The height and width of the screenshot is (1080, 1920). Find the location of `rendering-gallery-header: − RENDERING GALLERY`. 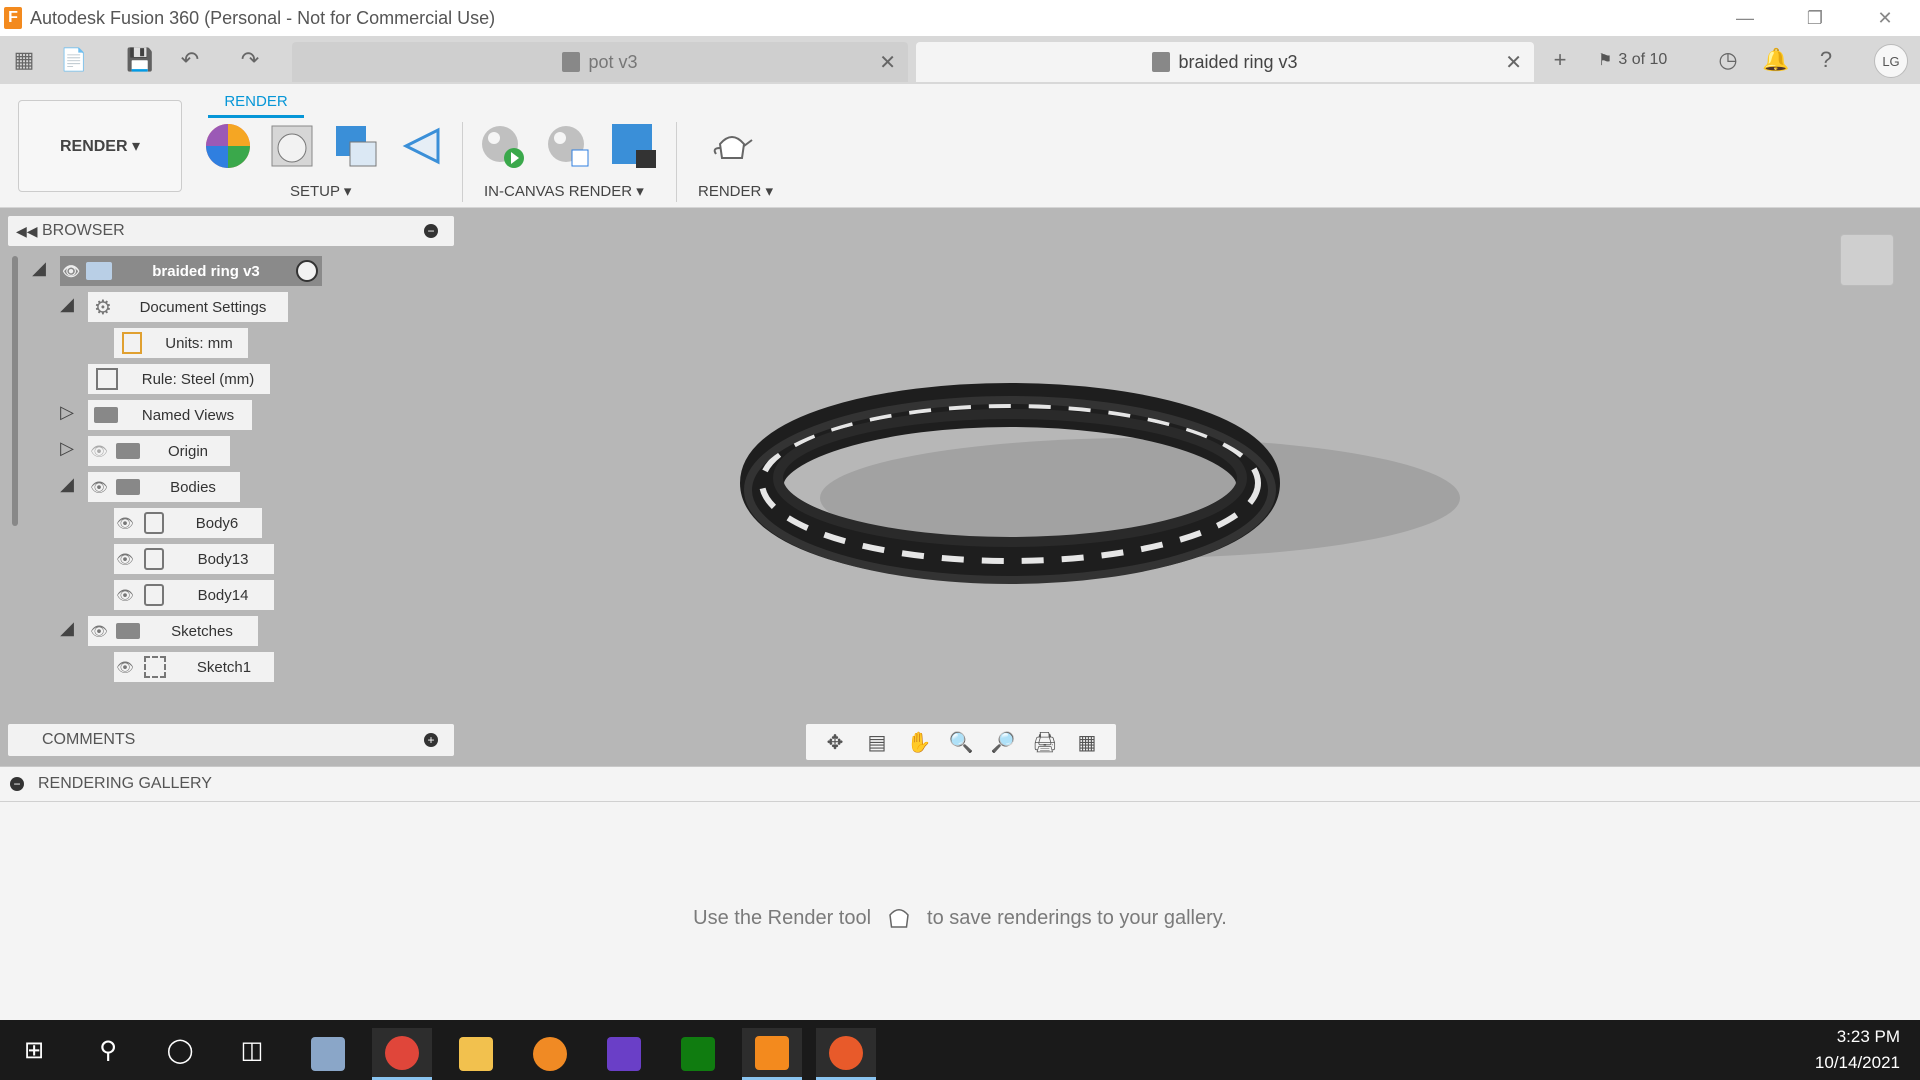

rendering-gallery-header: − RENDERING GALLERY is located at coordinates (960, 784).